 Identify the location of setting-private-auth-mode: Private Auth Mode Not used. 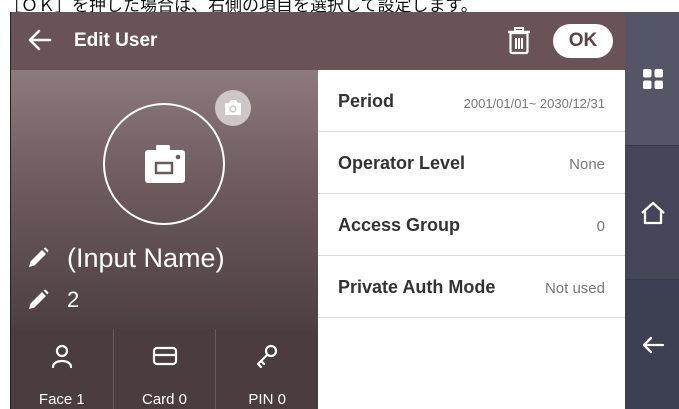
(471, 287).